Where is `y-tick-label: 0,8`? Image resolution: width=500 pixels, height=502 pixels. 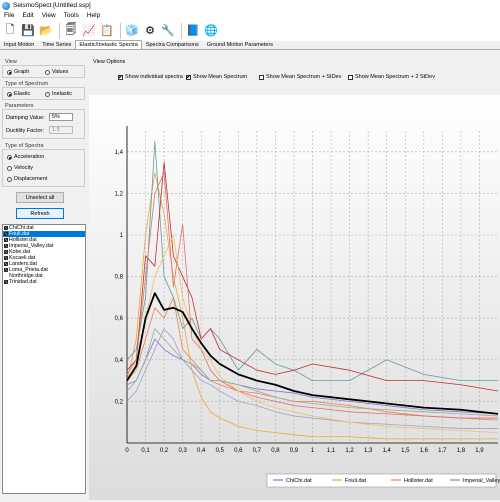
y-tick-label: 0,8 is located at coordinates (119, 278).